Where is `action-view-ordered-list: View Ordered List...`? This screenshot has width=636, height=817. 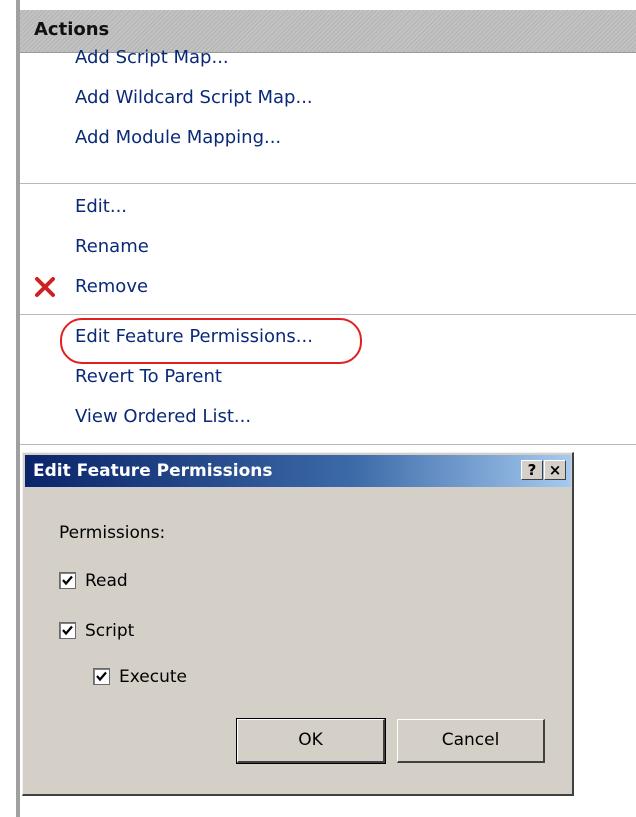
action-view-ordered-list: View Ordered List... is located at coordinates (163, 416).